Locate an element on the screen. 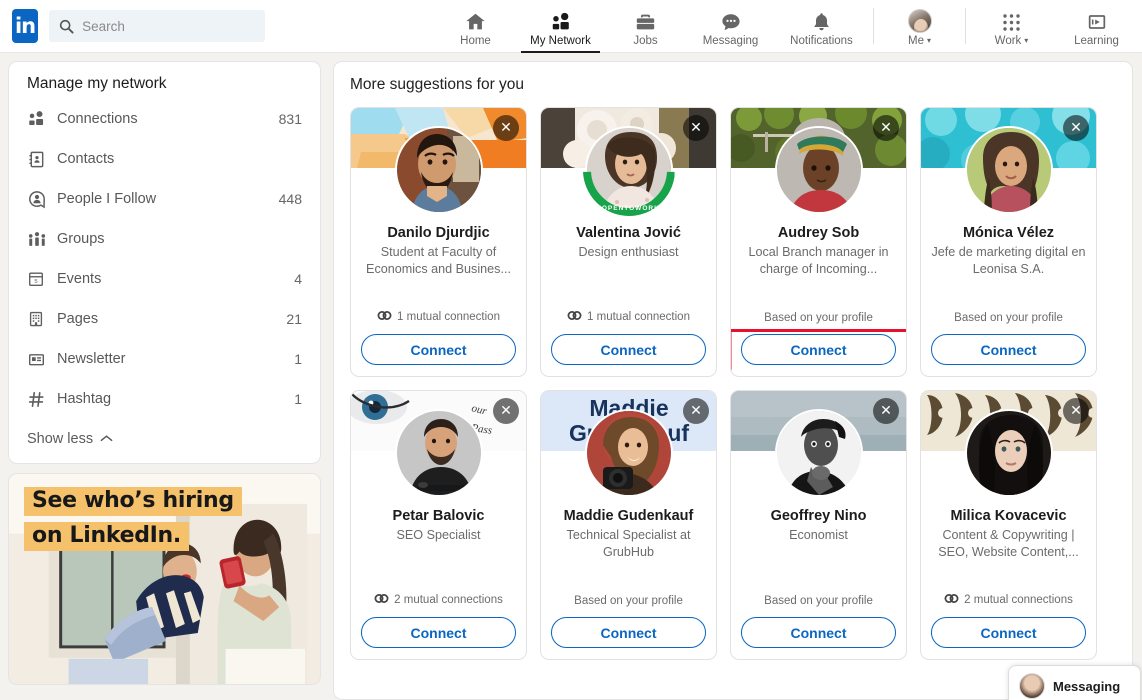  nav-item-notifications: Notifications is located at coordinates (821, 26).